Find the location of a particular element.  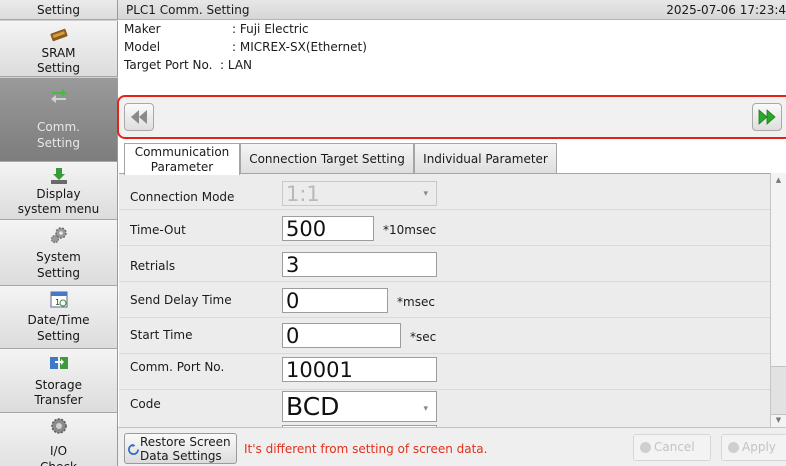

next-button is located at coordinates (767, 117).